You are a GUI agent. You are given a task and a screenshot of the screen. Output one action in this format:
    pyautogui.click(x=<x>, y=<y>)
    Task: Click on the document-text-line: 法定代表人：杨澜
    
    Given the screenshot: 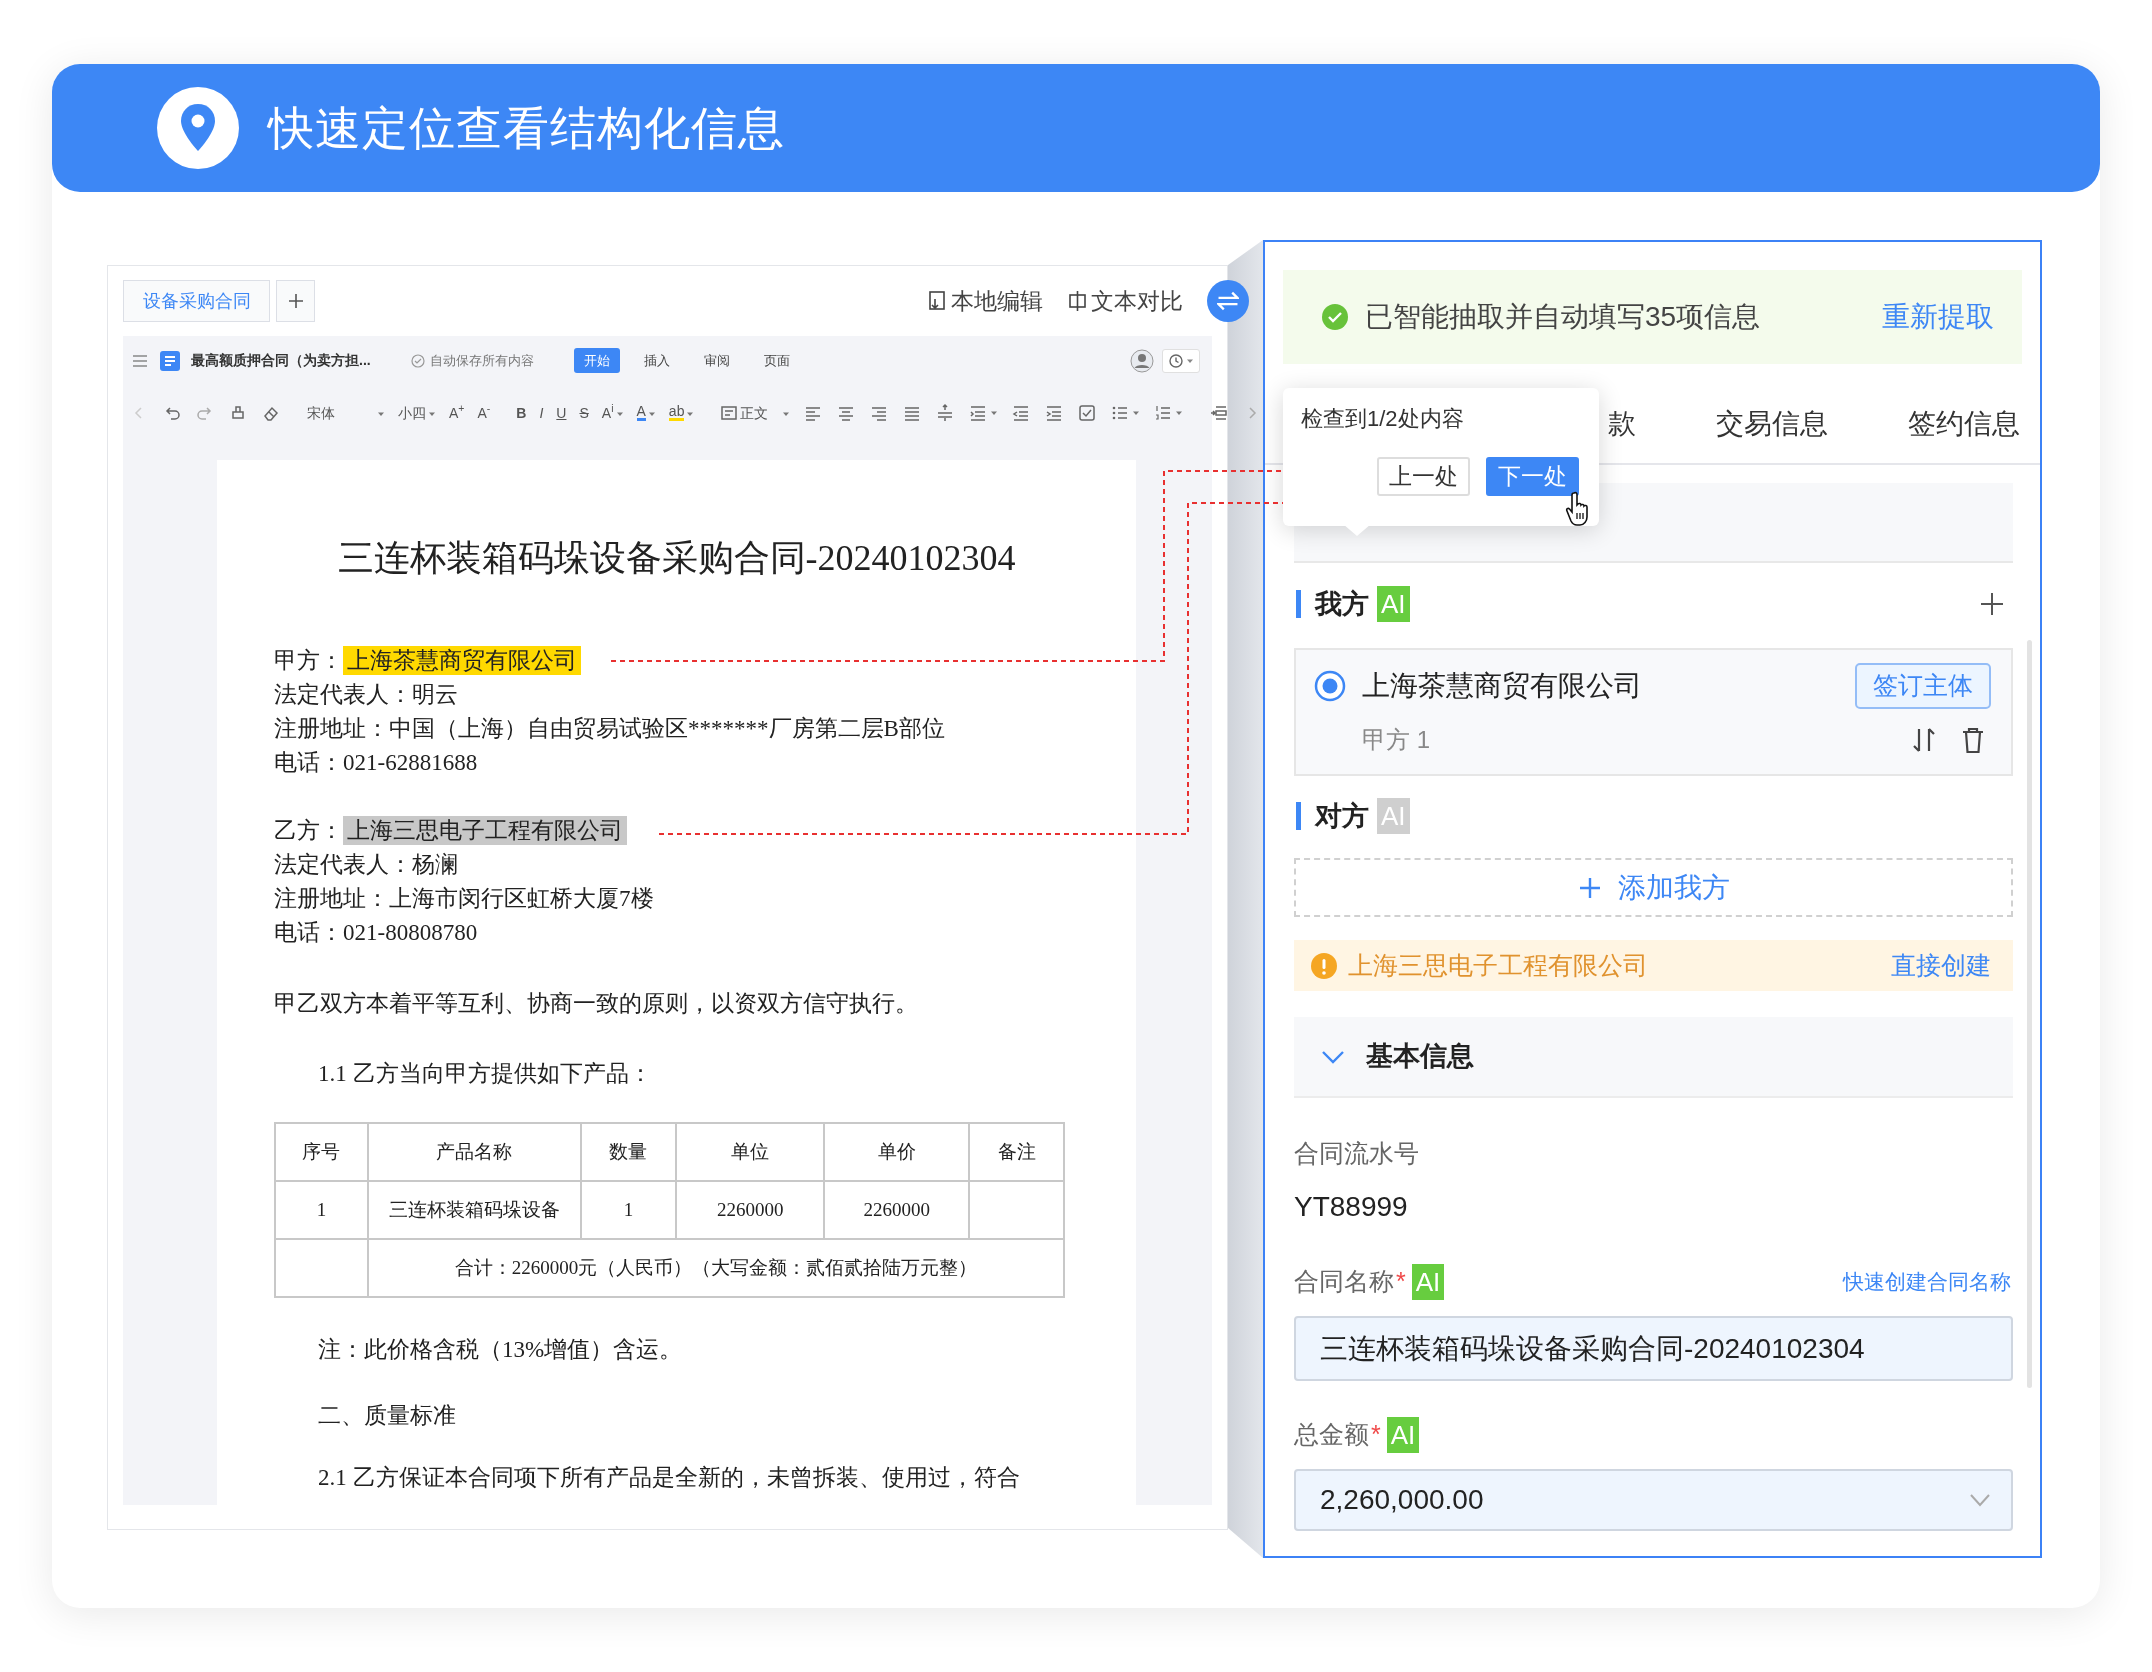 What is the action you would take?
    pyautogui.click(x=366, y=865)
    